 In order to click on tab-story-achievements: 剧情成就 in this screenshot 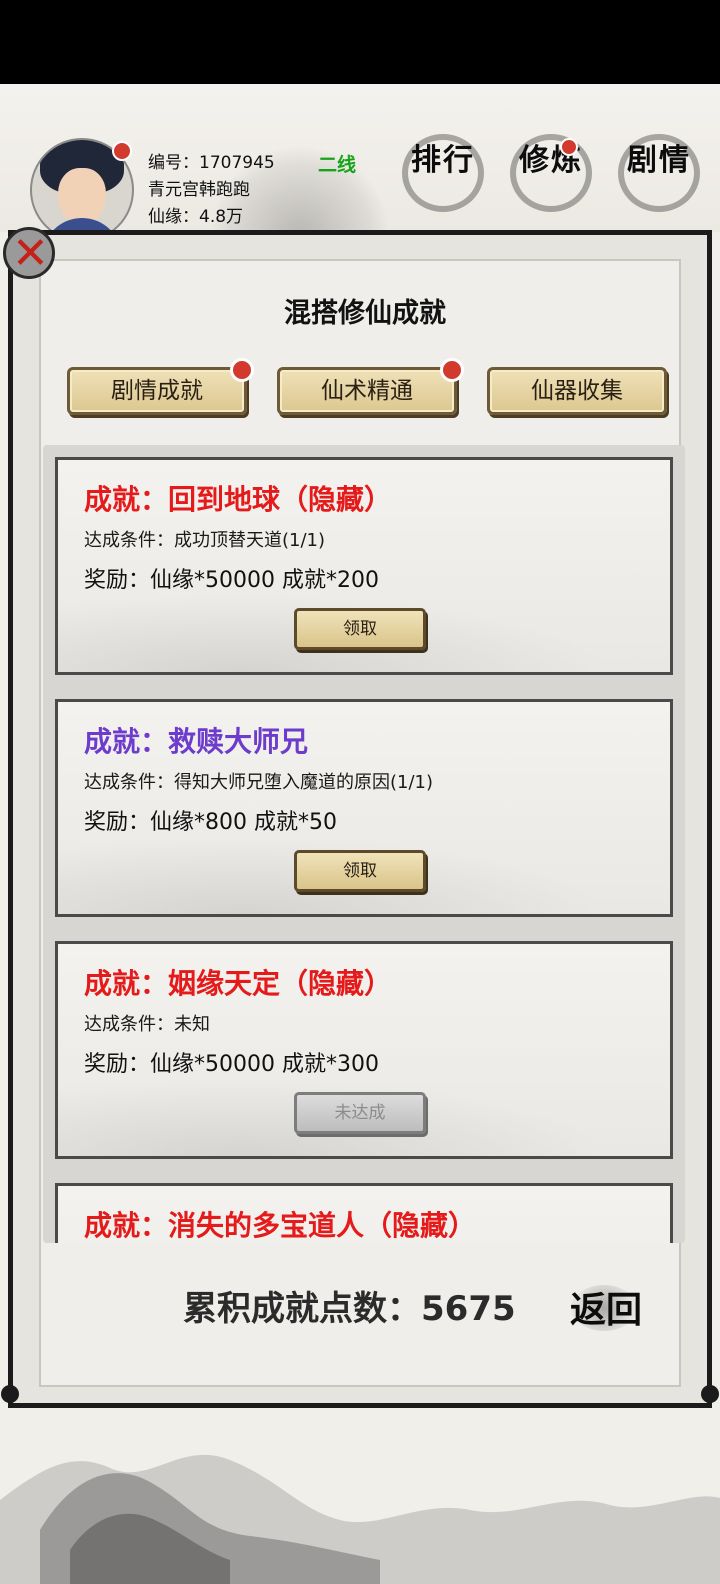, I will do `click(160, 386)`.